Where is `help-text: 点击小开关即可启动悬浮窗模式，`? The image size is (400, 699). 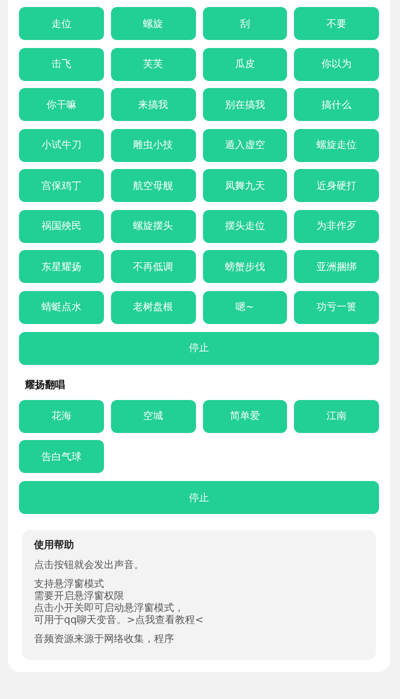
help-text: 点击小开关即可启动悬浮窗模式， is located at coordinates (109, 608).